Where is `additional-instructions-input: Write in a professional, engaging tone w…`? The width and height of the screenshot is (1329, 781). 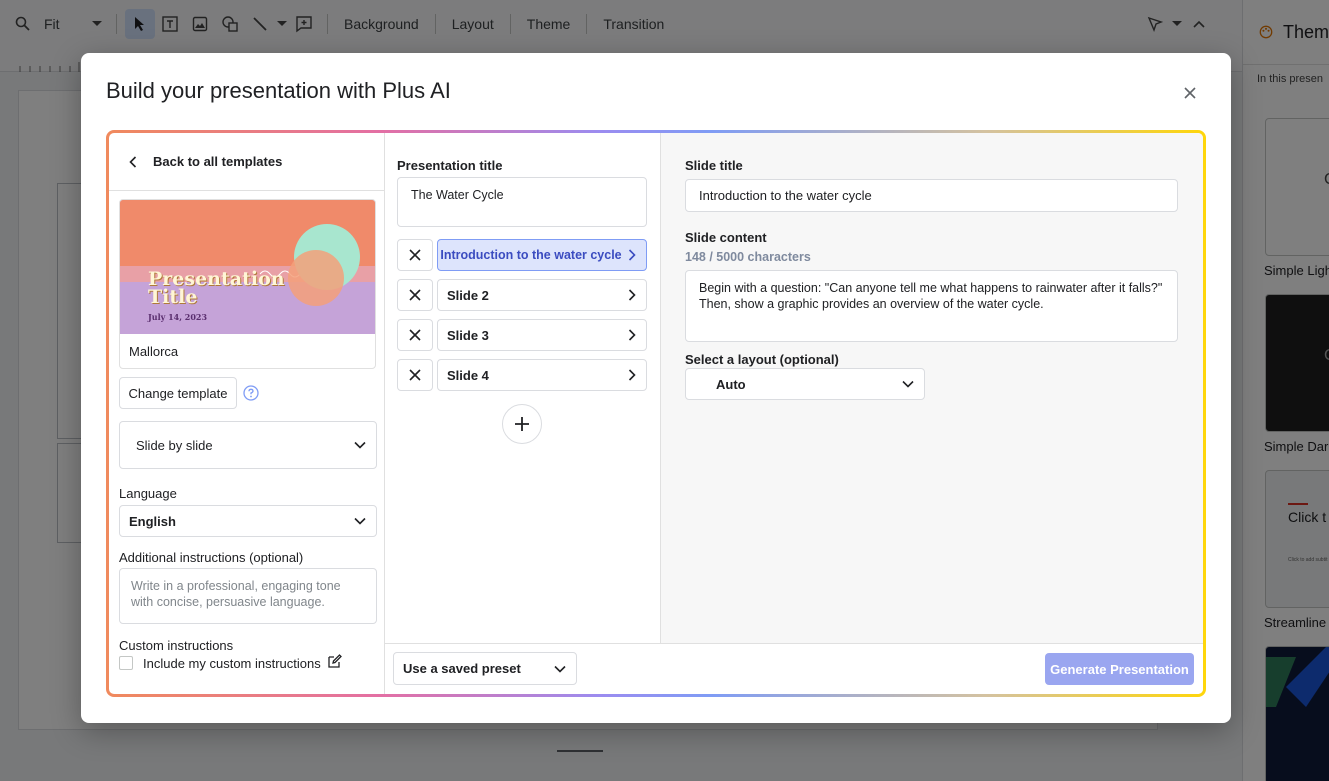
additional-instructions-input: Write in a professional, engaging tone w… is located at coordinates (248, 596).